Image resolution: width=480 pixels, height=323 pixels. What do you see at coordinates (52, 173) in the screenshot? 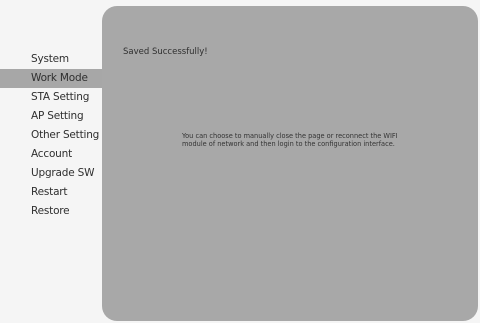
I see `sidebar-item-upgrade-sw: Upgrade SW` at bounding box center [52, 173].